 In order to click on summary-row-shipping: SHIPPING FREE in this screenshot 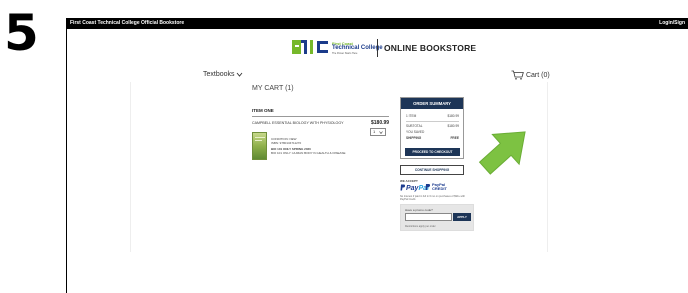, I will do `click(432, 138)`.